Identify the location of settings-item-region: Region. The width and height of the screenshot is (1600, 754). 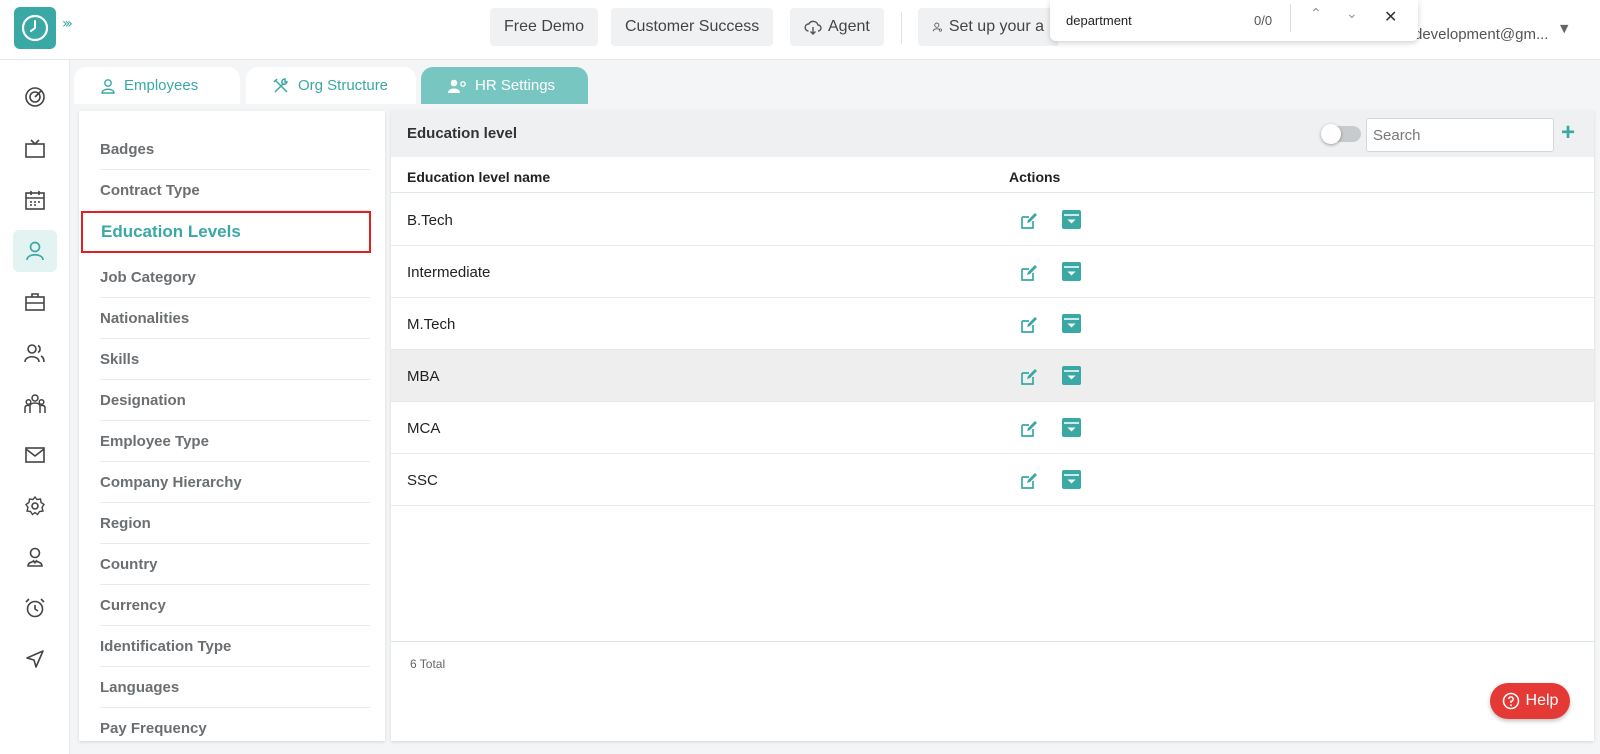
(235, 523).